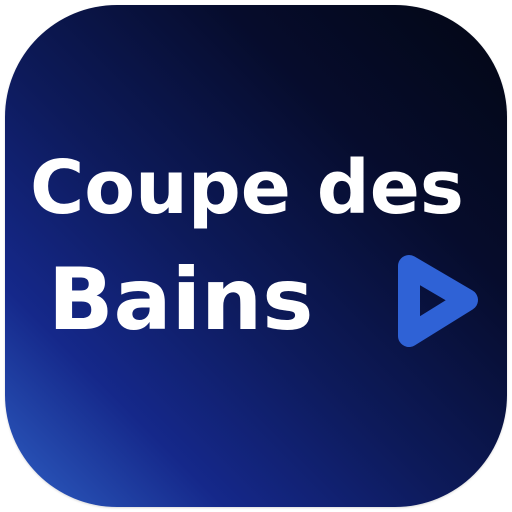 The height and width of the screenshot is (512, 512). Describe the element at coordinates (181, 300) in the screenshot. I see `app-title-line-2: Bains` at that location.